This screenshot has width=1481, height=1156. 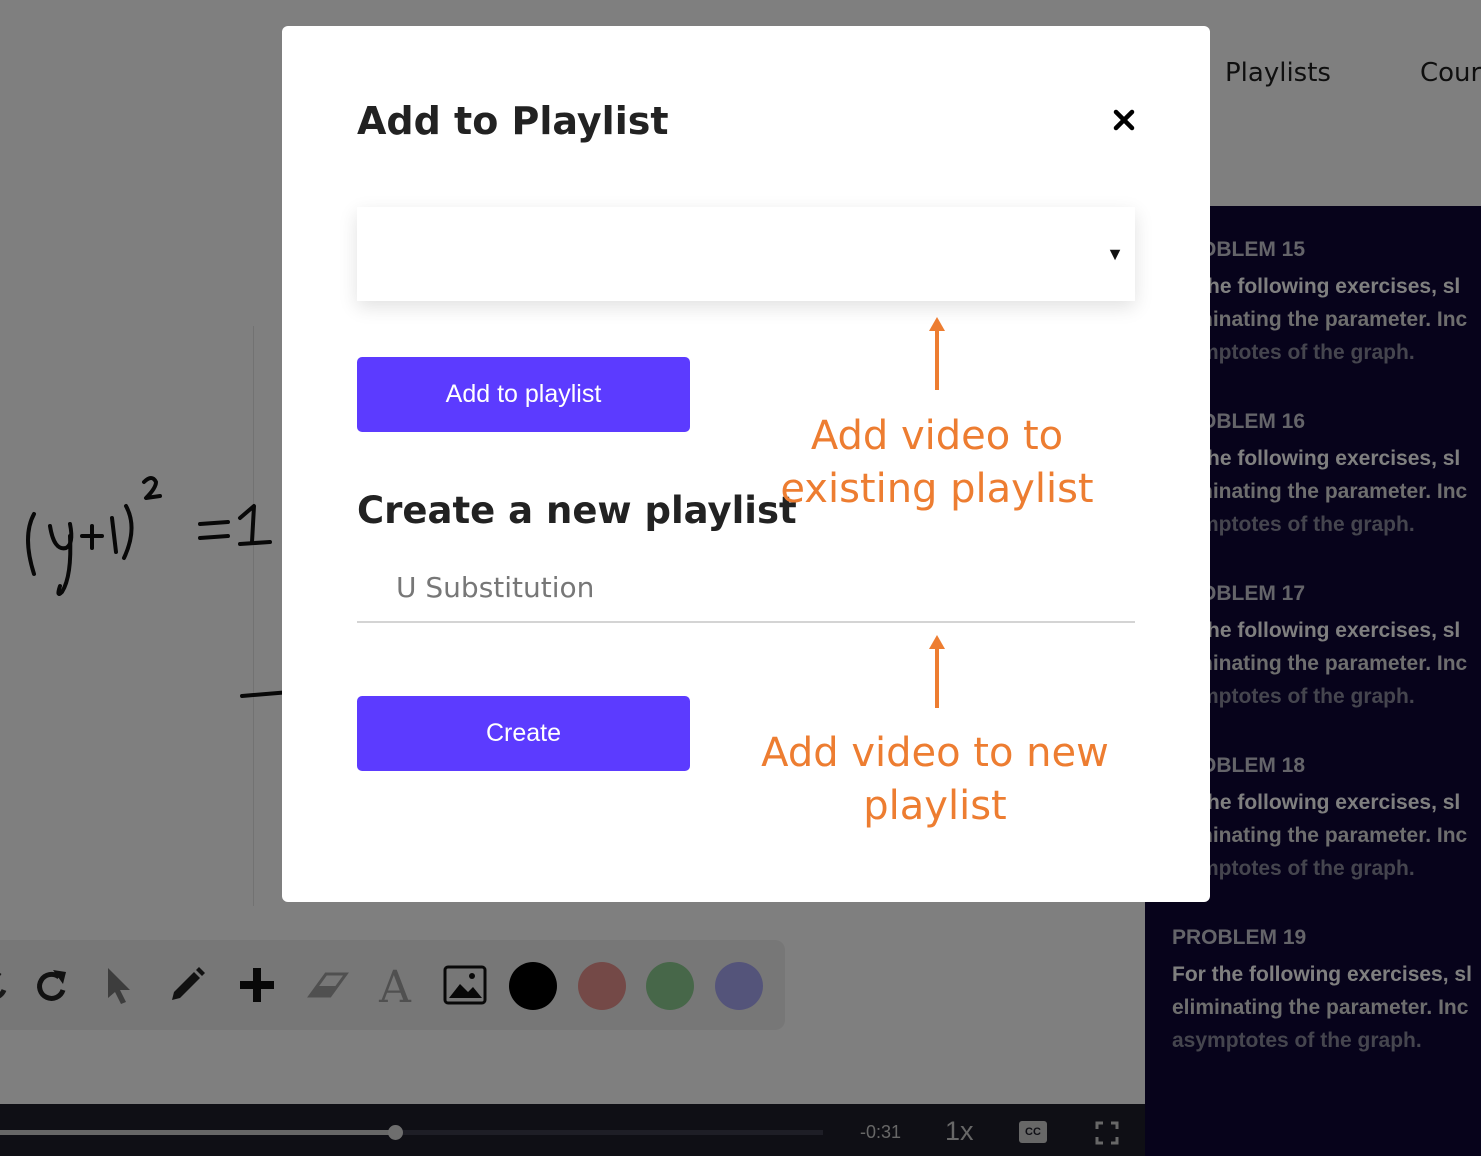 I want to click on close-icon, so click(x=1124, y=120).